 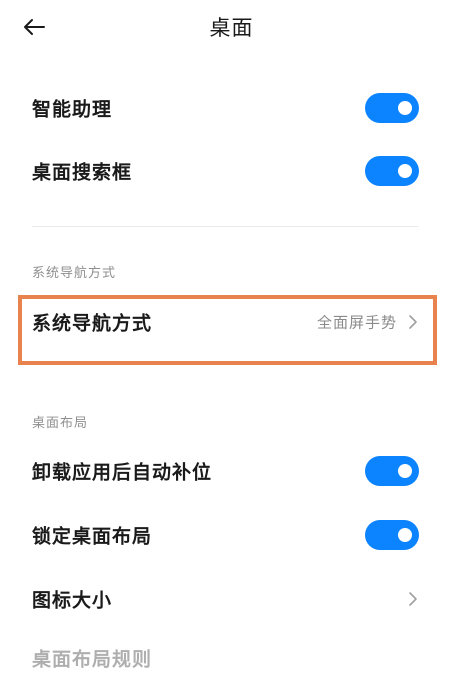 What do you see at coordinates (60, 423) in the screenshot?
I see `section-header-layout: 桌面布局` at bounding box center [60, 423].